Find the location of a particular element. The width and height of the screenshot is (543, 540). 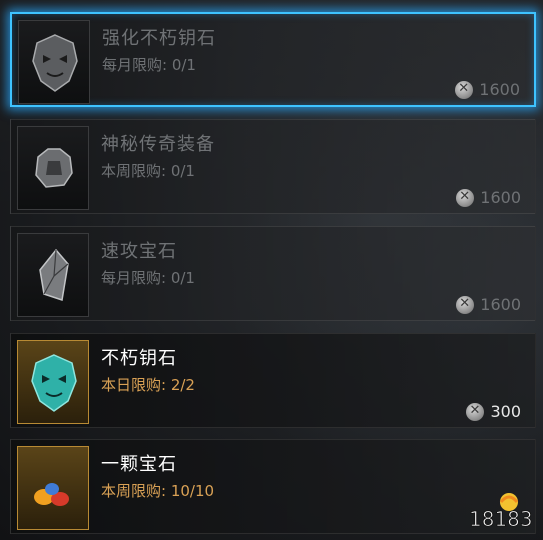

item-title: 不朽钥石 is located at coordinates (139, 358).